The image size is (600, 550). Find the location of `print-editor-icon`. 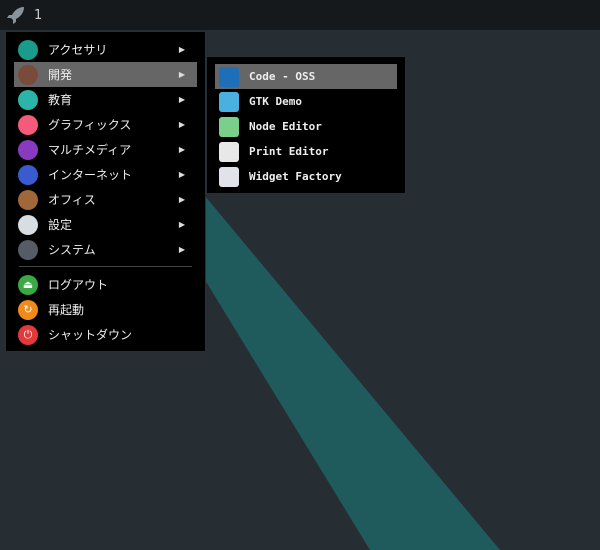

print-editor-icon is located at coordinates (229, 151).